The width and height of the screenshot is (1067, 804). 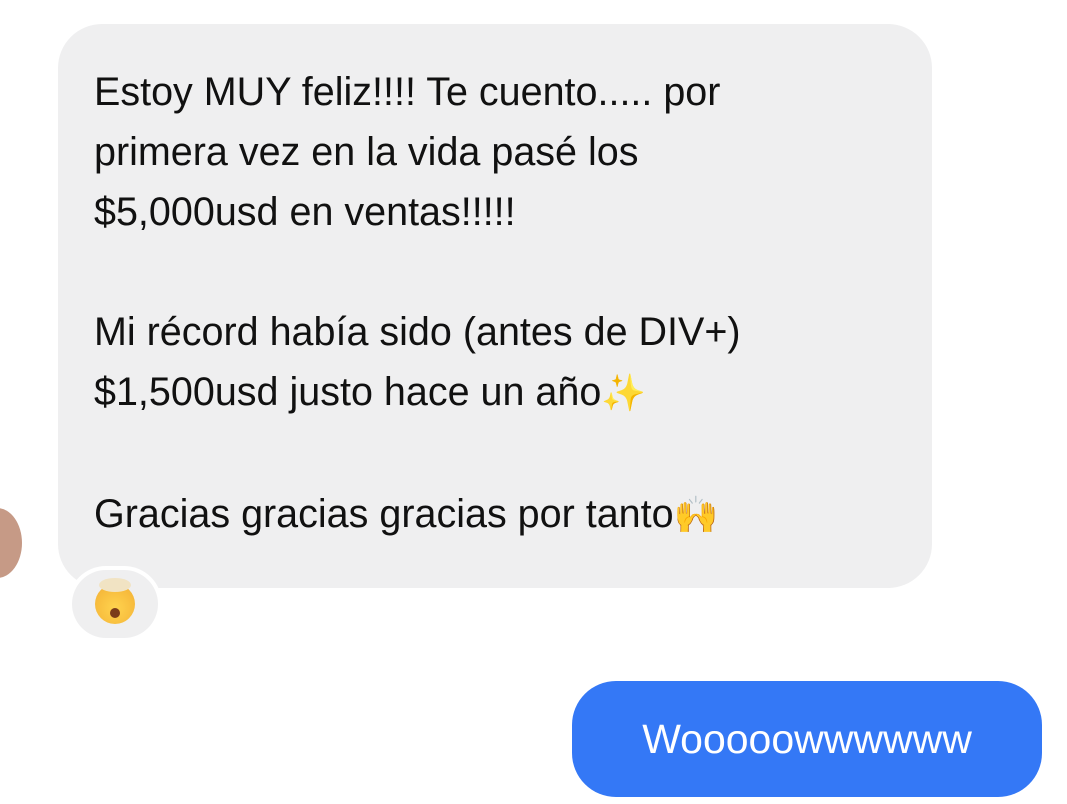 What do you see at coordinates (305, 212) in the screenshot?
I see `message-line: $5,000usd en ventas!!!!!` at bounding box center [305, 212].